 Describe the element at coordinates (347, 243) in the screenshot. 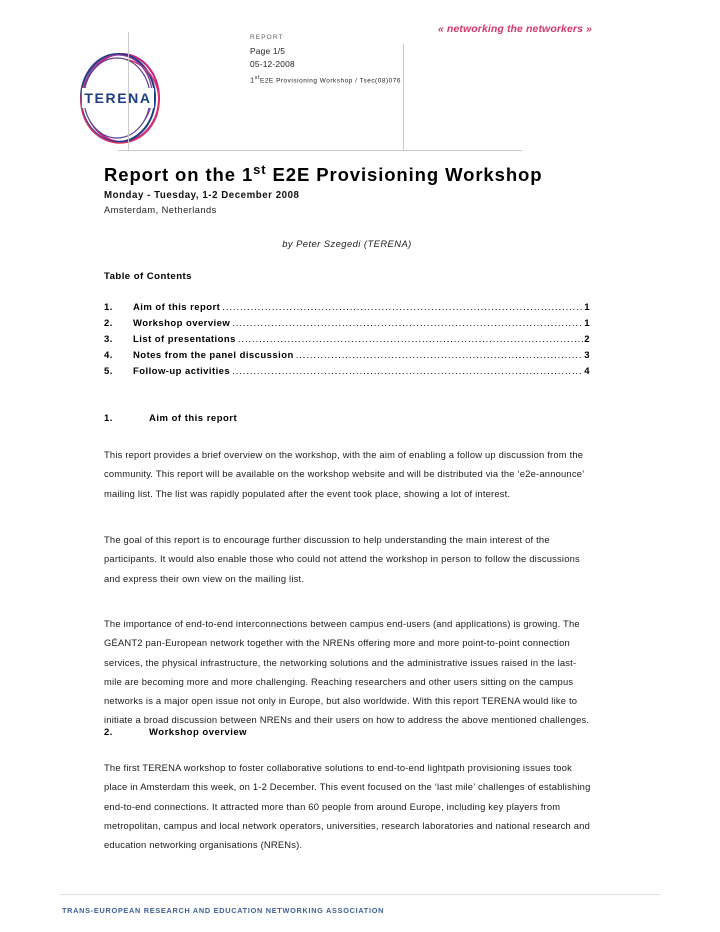

I see `author-byline: by Peter Szegedi (TERENA)` at that location.